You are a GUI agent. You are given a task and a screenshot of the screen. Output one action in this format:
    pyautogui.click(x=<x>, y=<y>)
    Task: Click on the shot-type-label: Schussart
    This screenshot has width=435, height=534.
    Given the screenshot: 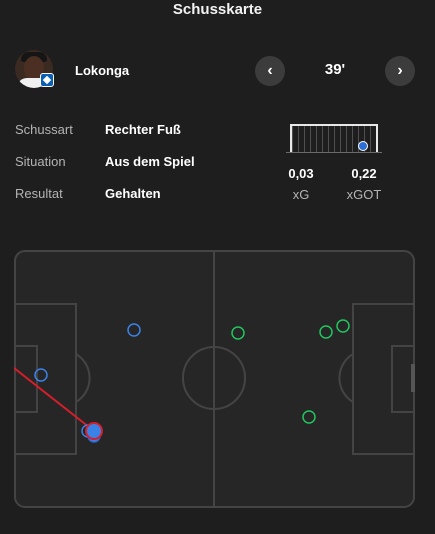 What is the action you would take?
    pyautogui.click(x=44, y=129)
    